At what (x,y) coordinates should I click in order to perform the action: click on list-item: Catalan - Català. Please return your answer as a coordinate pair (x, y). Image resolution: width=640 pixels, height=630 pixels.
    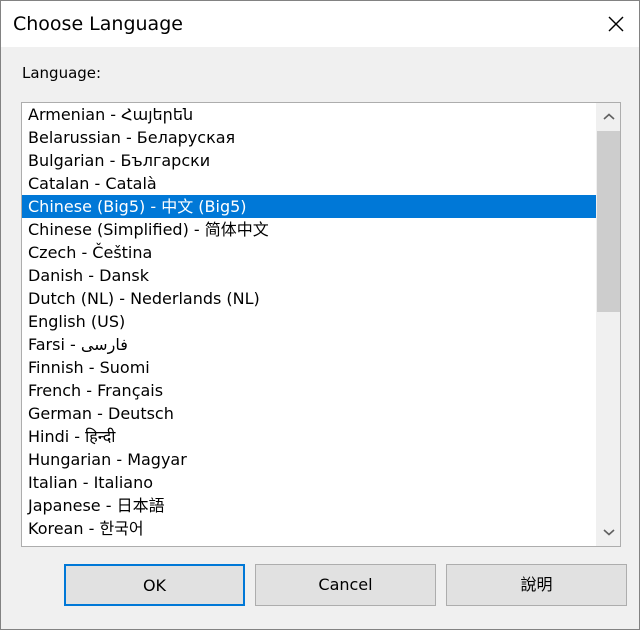
    Looking at the image, I should click on (309, 183).